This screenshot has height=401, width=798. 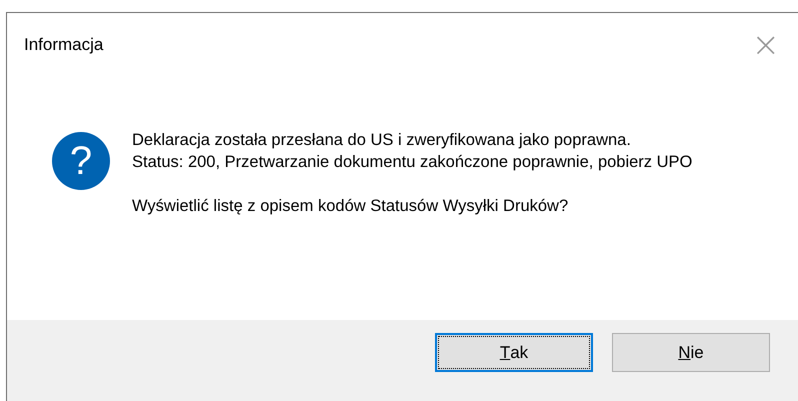 What do you see at coordinates (514, 352) in the screenshot?
I see `yes-button: Tak` at bounding box center [514, 352].